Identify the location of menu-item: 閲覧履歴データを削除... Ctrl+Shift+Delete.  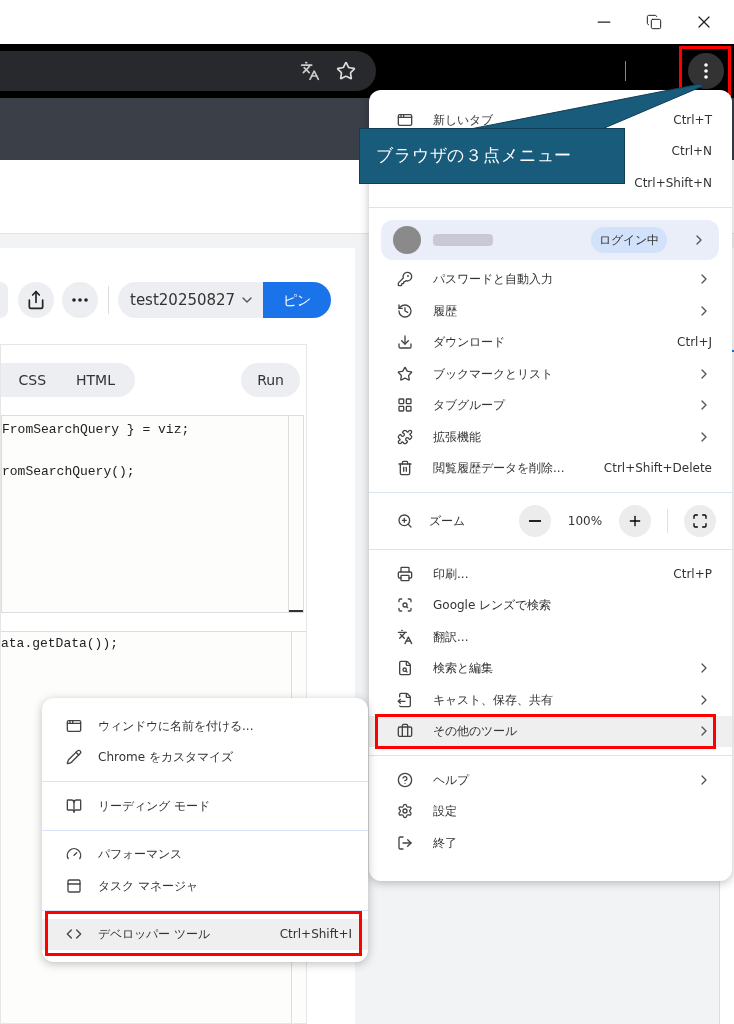
(550, 468).